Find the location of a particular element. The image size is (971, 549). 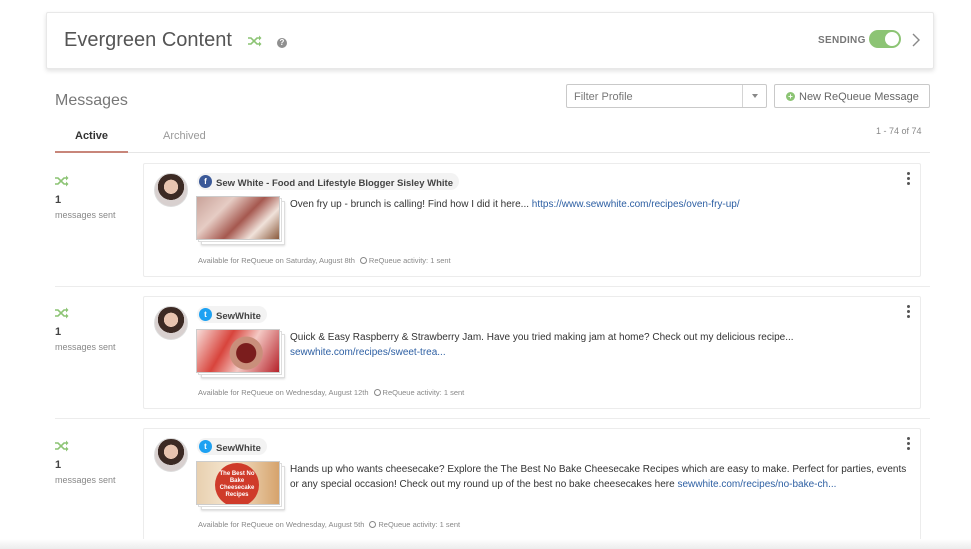

post-thumbnail: The Best No Bake Cheesecake Recipes is located at coordinates (238, 483).